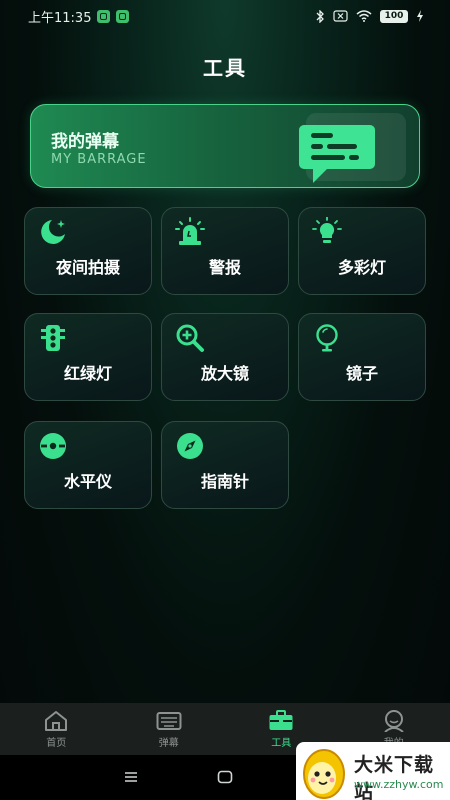 Image resolution: width=450 pixels, height=800 pixels. What do you see at coordinates (56, 720) in the screenshot?
I see `home-icon` at bounding box center [56, 720].